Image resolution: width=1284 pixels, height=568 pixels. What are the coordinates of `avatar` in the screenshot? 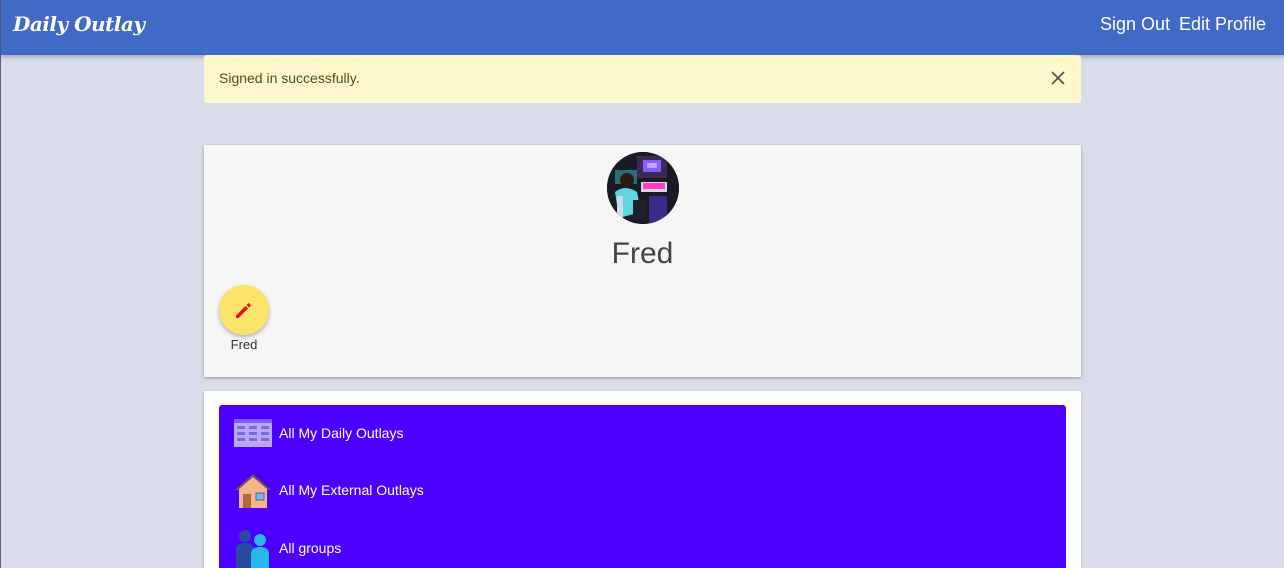 It's located at (643, 188).